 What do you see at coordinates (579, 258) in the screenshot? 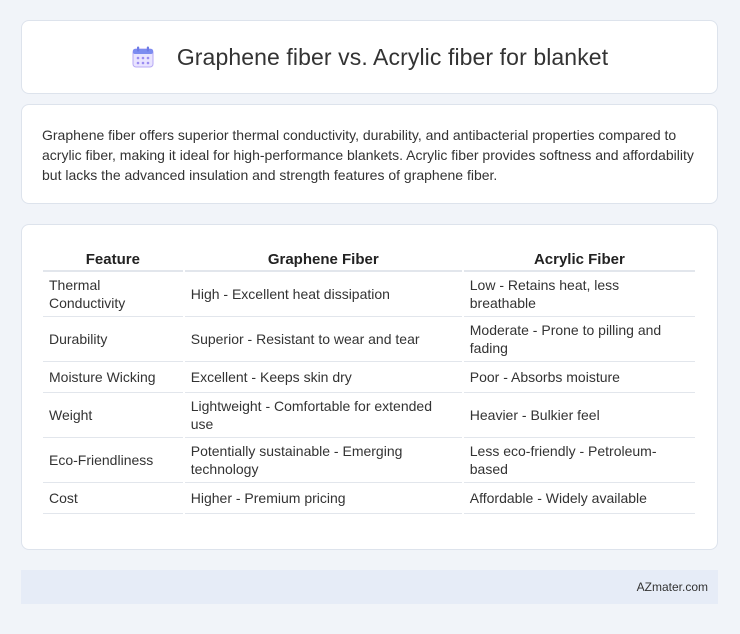
I see `header-acrylic: Acrylic Fiber` at bounding box center [579, 258].